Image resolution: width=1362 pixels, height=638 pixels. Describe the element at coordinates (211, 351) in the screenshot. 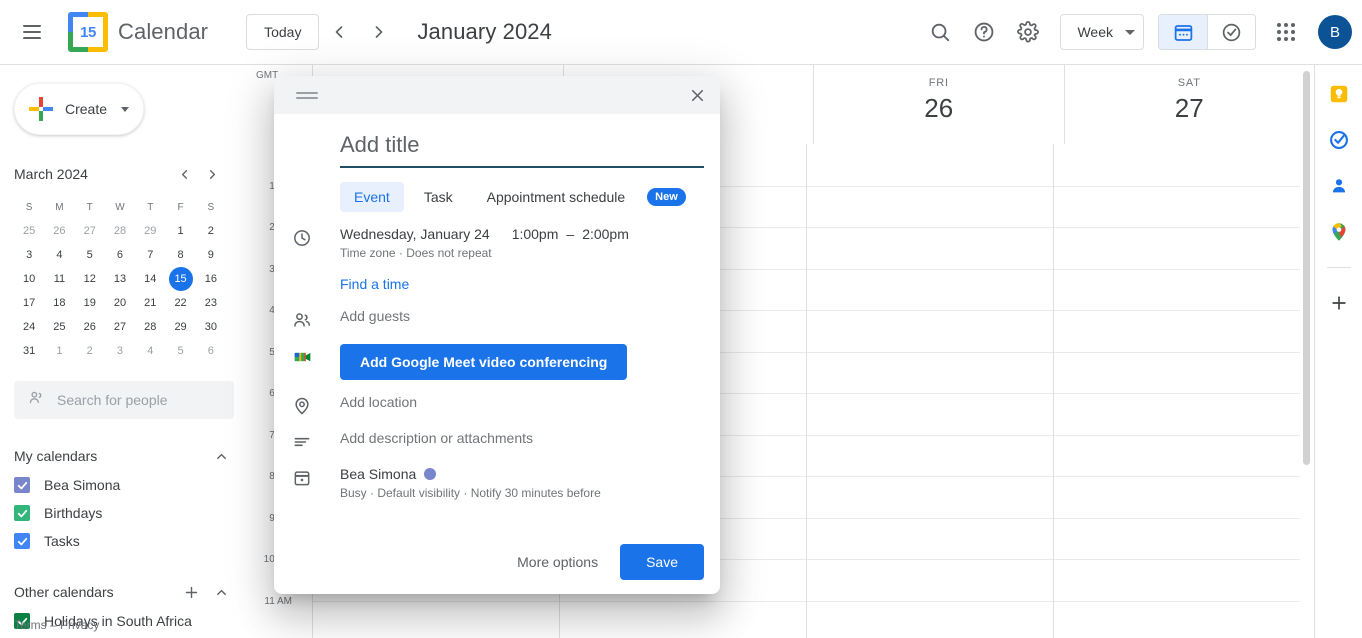

I see `mini-calendar-day: 6` at that location.